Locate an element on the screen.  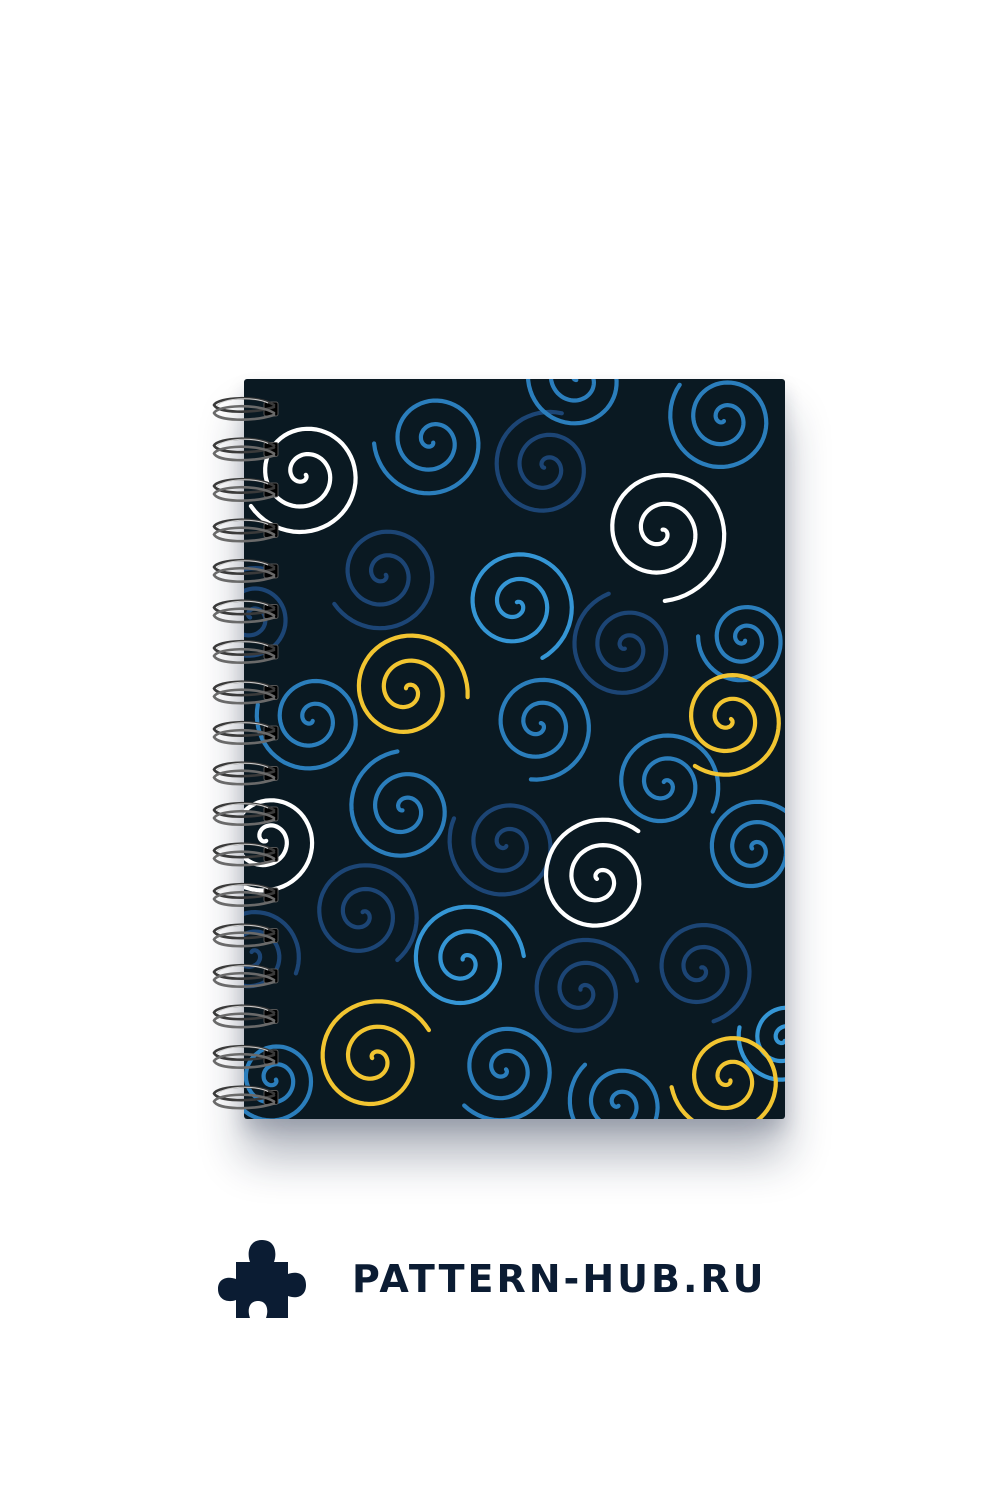
site-name: PATTERN-HUB.RU is located at coordinates (559, 1279).